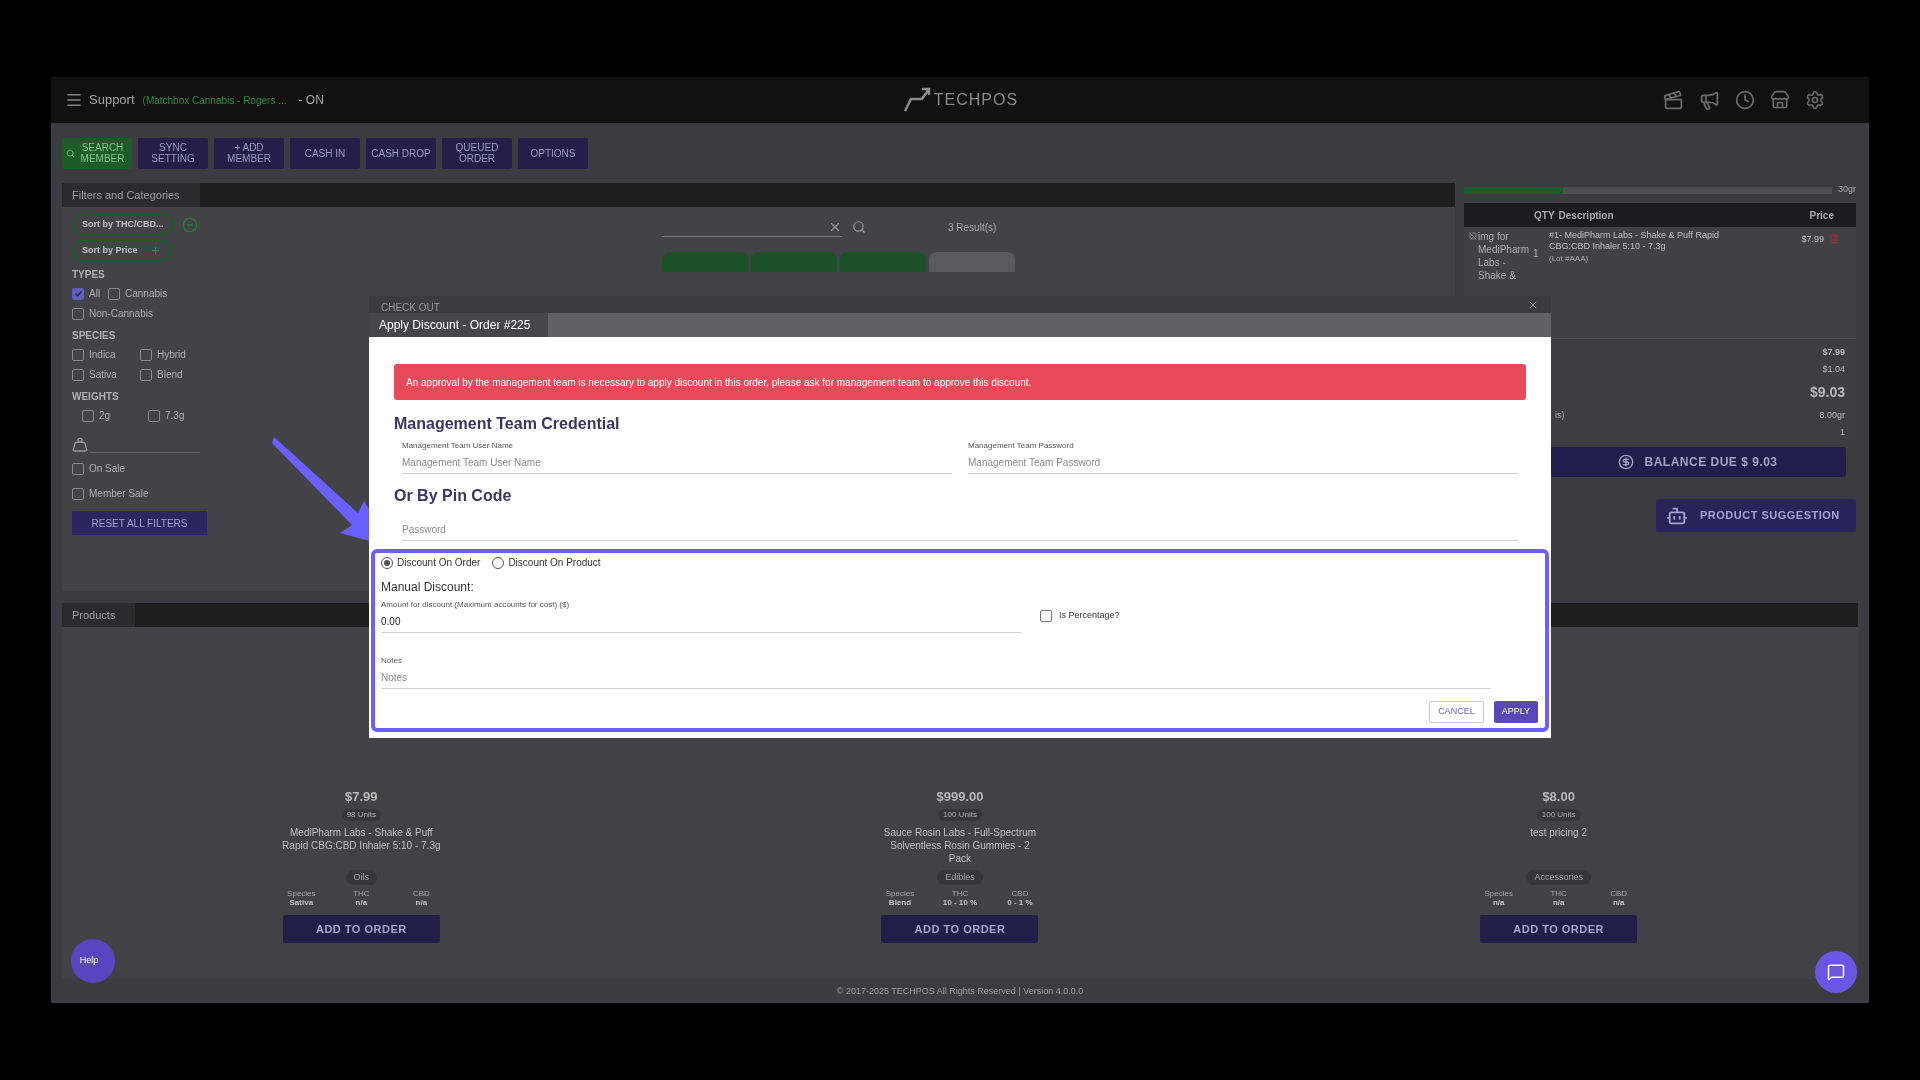  Describe the element at coordinates (1533, 305) in the screenshot. I see `close-icon` at that location.